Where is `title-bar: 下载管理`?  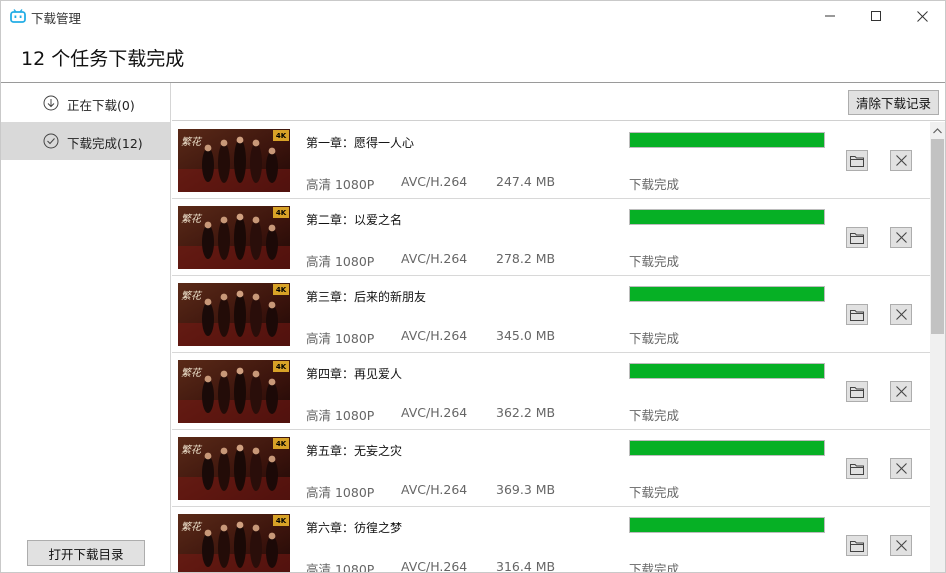
title-bar: 下载管理 is located at coordinates (473, 16).